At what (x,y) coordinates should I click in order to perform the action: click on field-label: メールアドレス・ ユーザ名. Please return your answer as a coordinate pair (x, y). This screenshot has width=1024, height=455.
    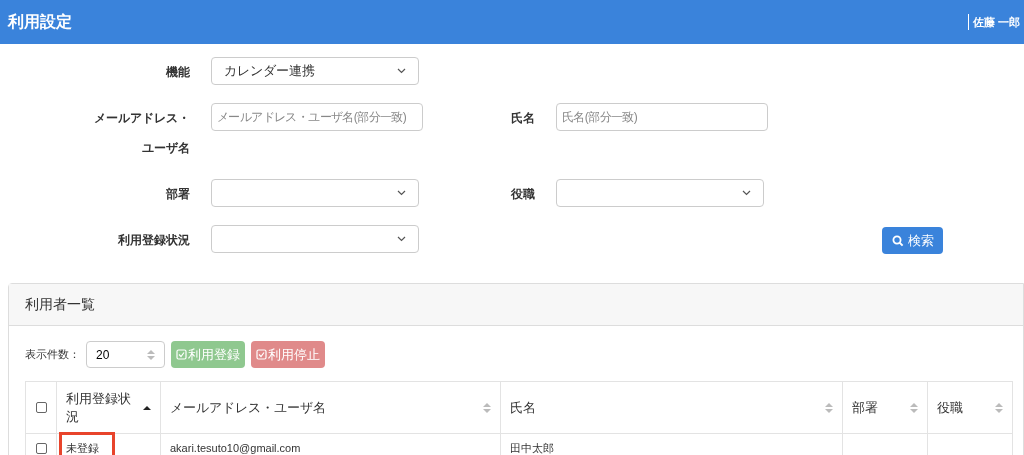
    Looking at the image, I should click on (141, 133).